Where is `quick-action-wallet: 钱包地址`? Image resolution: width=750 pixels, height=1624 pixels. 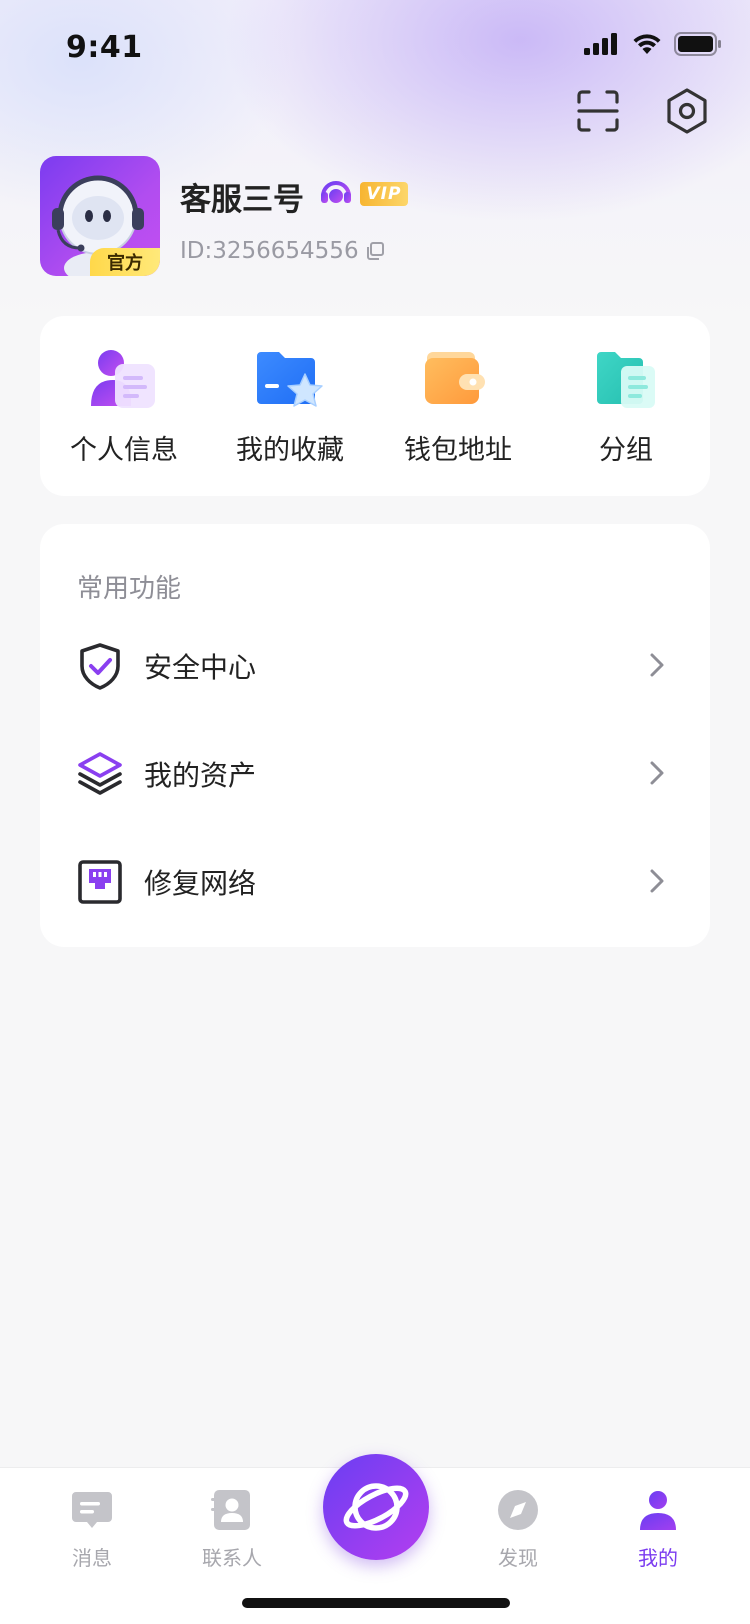 quick-action-wallet: 钱包地址 is located at coordinates (458, 406).